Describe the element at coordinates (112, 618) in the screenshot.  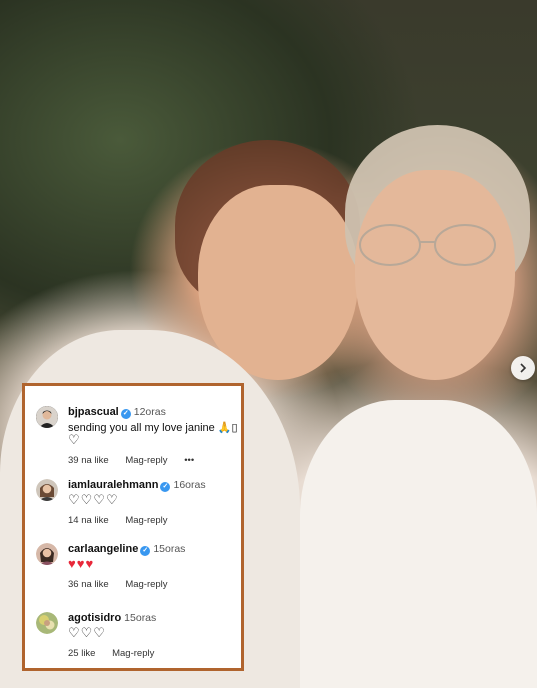
I see `comment-username: agotisidro 15oras` at that location.